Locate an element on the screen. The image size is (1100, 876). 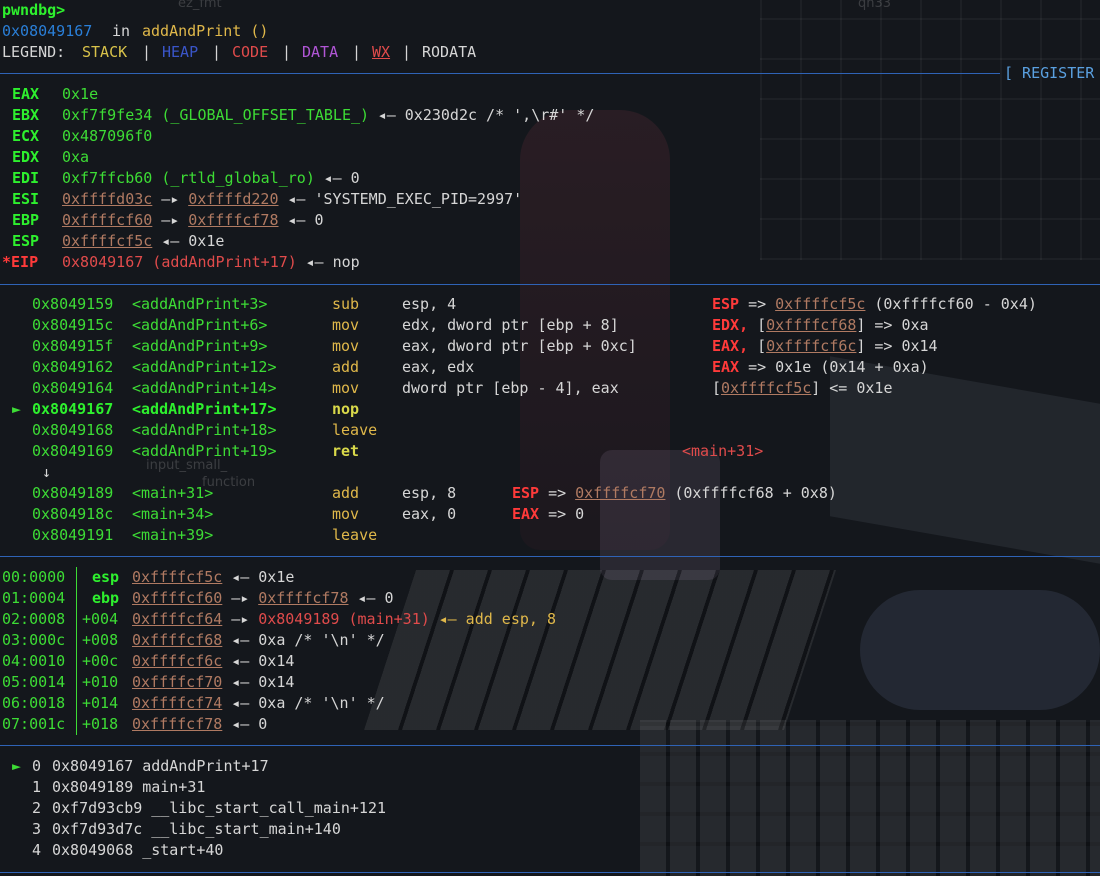
comment-register: EAX, is located at coordinates (730, 346).